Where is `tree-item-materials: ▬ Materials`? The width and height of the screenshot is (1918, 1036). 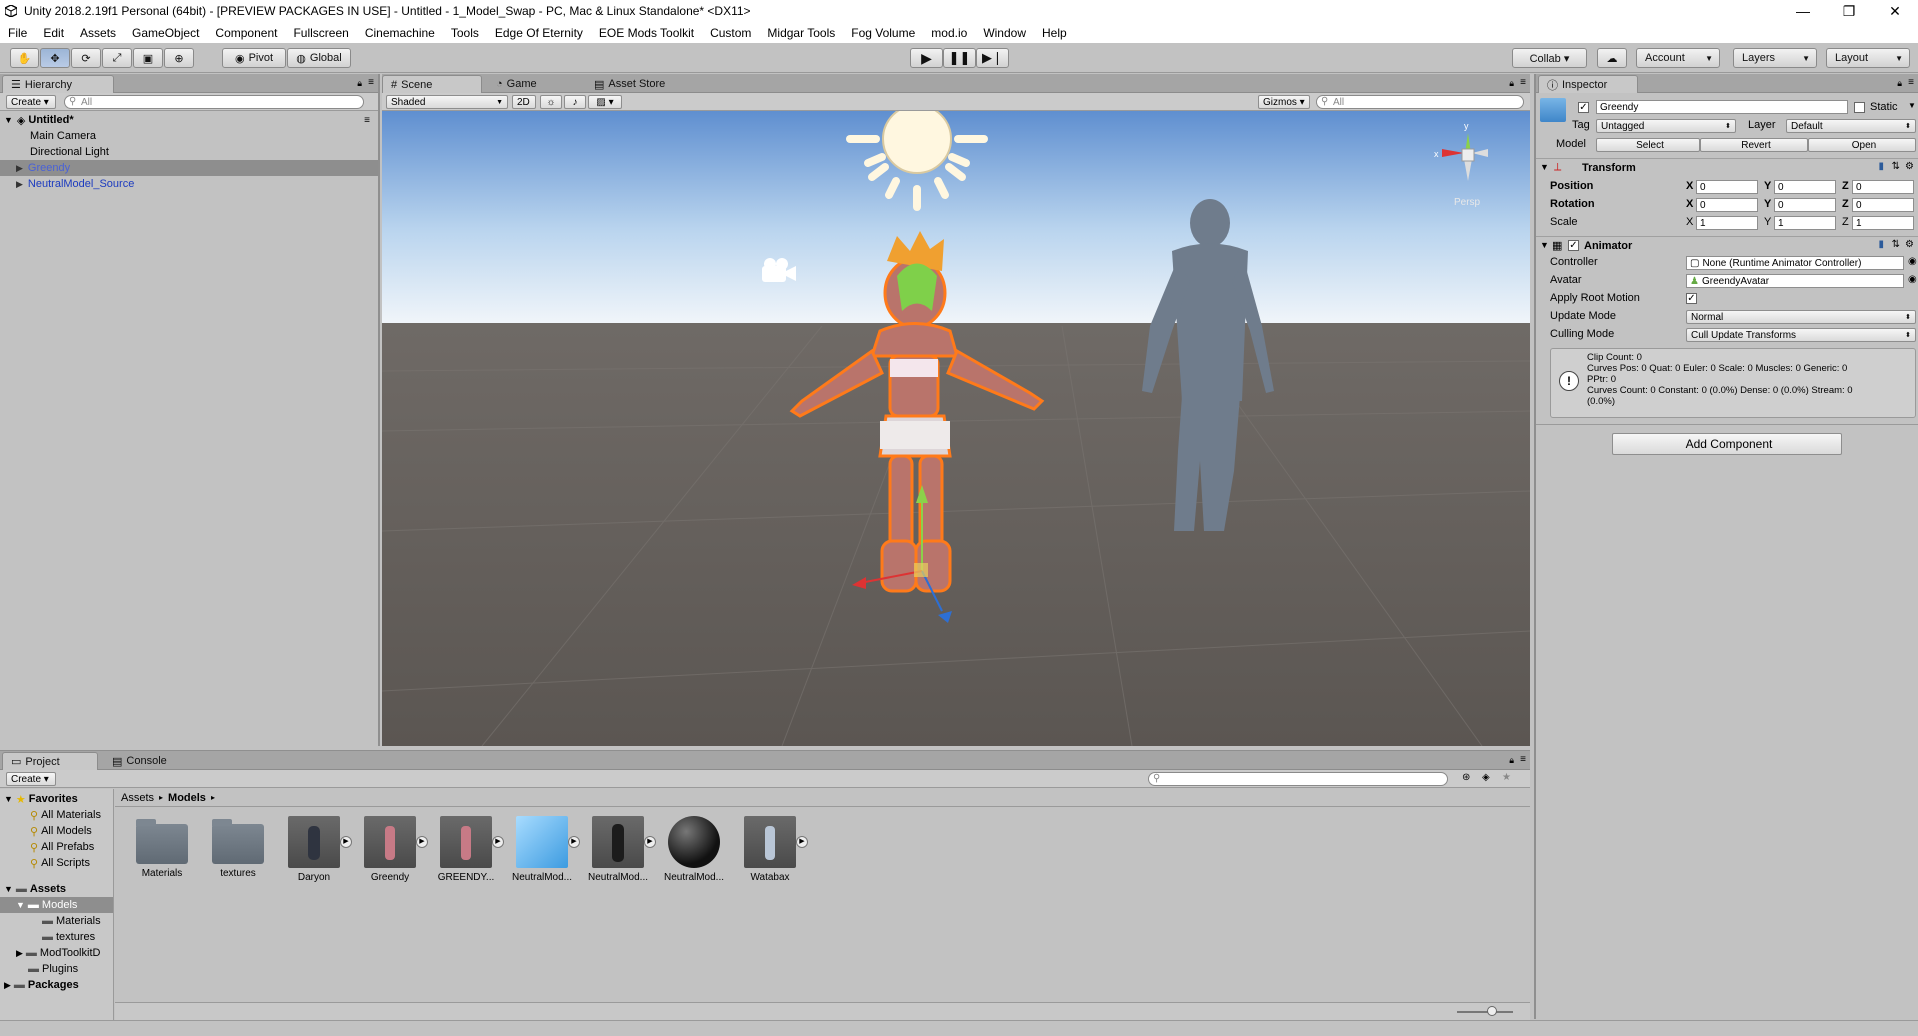
tree-item-materials: ▬ Materials is located at coordinates (56, 921).